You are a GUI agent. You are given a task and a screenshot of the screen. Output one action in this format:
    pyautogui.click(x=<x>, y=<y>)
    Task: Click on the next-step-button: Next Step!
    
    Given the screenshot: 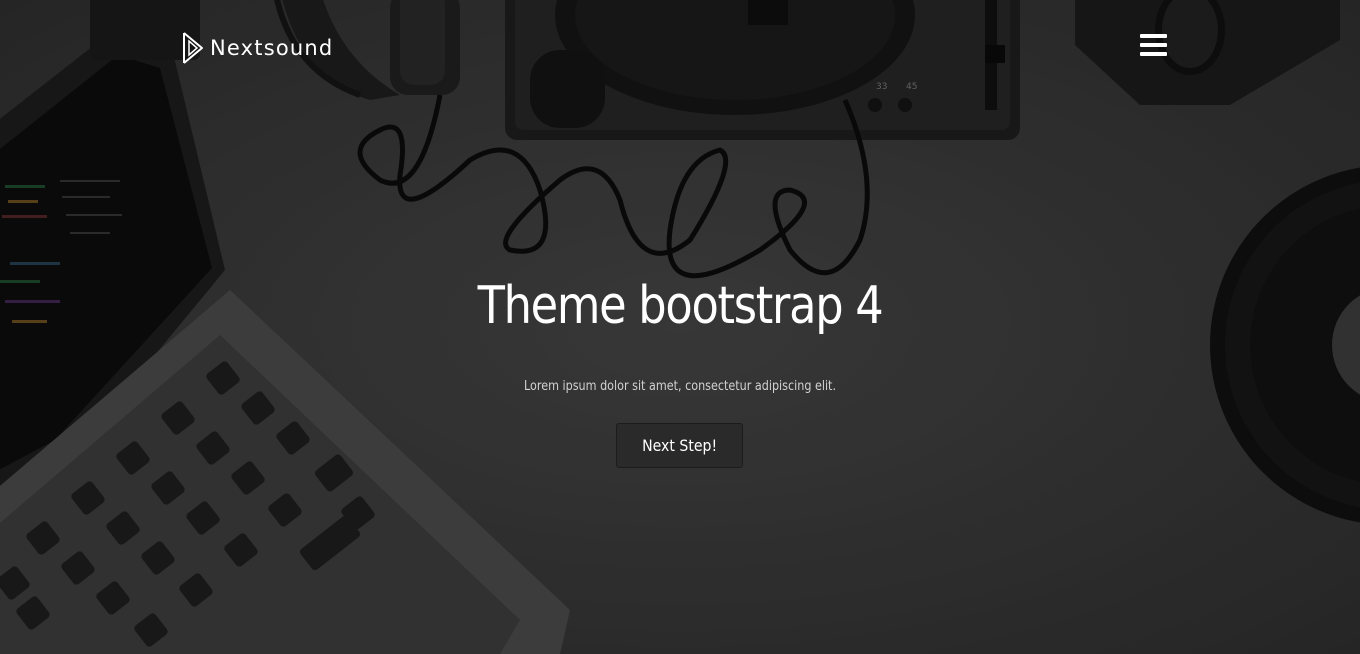 What is the action you would take?
    pyautogui.click(x=679, y=445)
    